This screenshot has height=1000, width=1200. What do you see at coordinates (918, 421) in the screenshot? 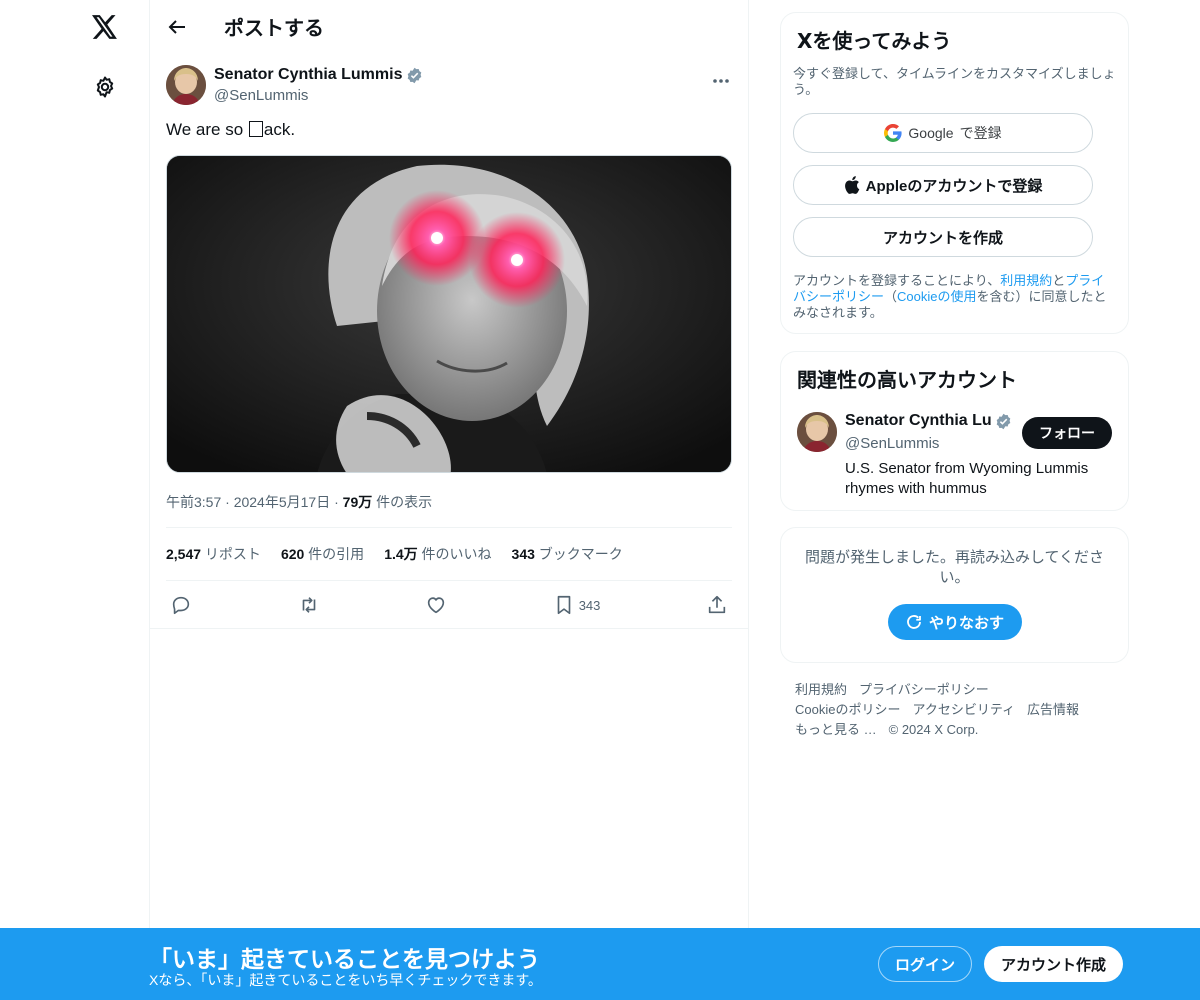
I see `related-name-text: Senator Cynthia Lummis` at bounding box center [918, 421].